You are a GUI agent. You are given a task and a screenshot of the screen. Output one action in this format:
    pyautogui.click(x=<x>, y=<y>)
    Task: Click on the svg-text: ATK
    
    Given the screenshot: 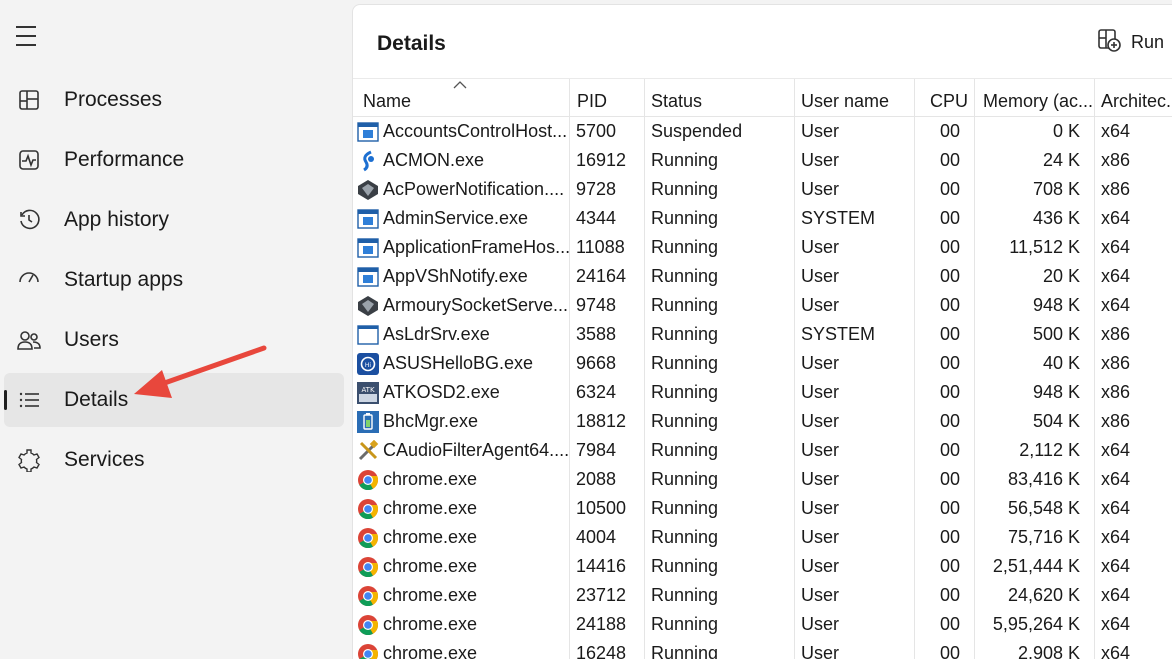 What is the action you would take?
    pyautogui.click(x=368, y=390)
    